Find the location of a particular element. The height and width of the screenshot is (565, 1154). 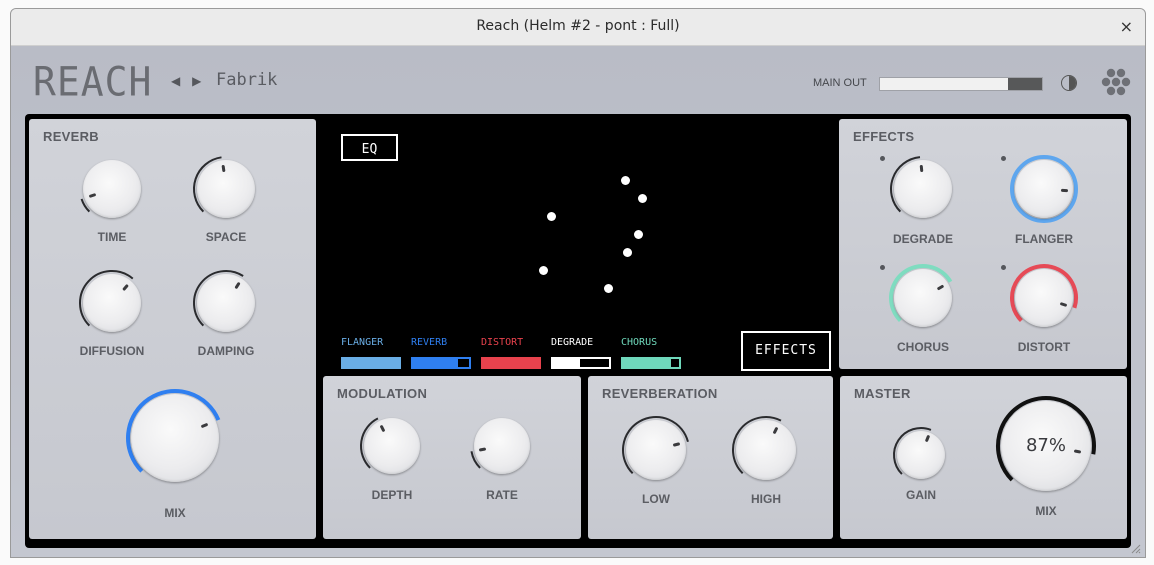

diffusion-label: DIFFUSION is located at coordinates (112, 351).